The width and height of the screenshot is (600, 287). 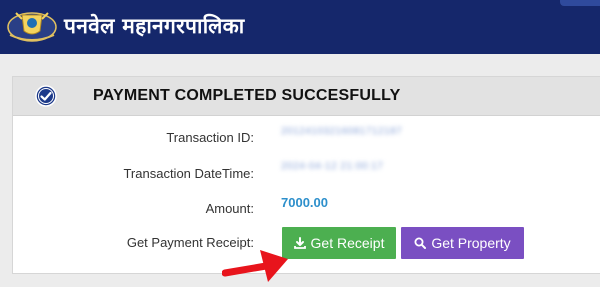 I want to click on get-receipt-label: Get Receipt, so click(x=347, y=243).